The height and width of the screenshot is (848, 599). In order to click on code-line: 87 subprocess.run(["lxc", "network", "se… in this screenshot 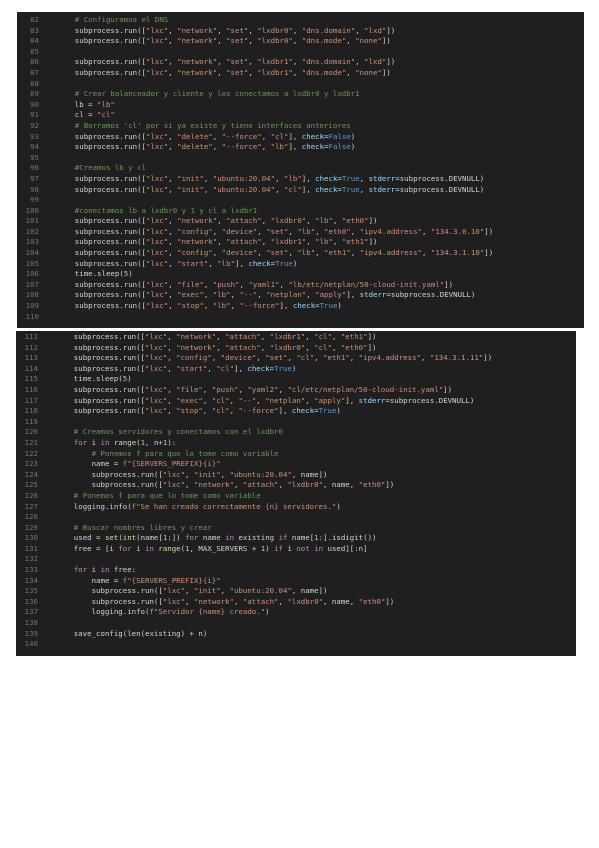, I will do `click(300, 73)`.